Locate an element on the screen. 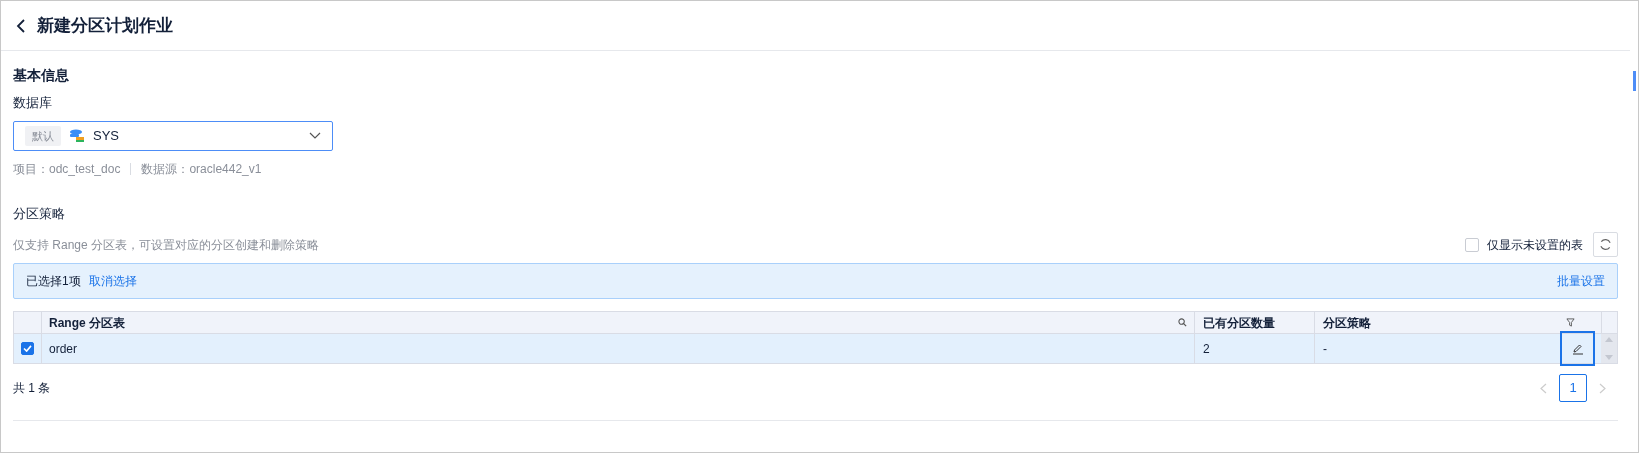  refresh-button is located at coordinates (1605, 244).